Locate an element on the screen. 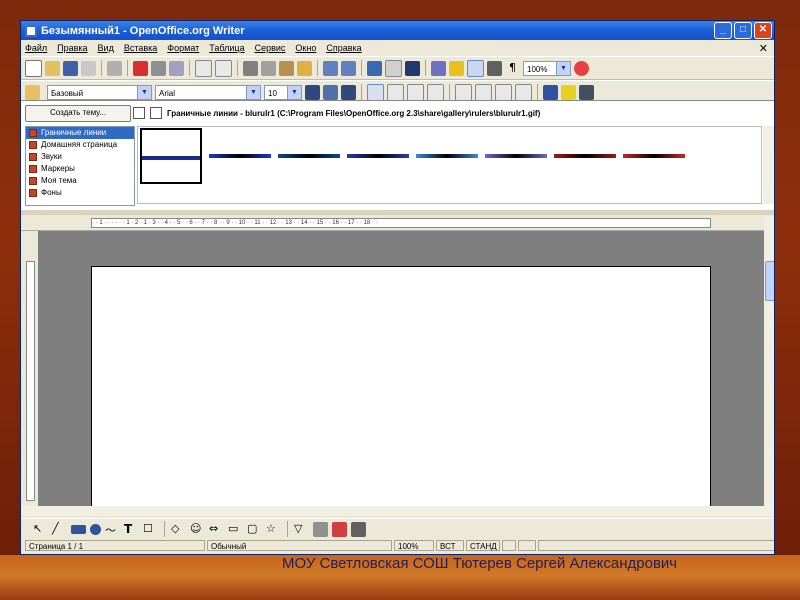  flowchart-icon: ▭ is located at coordinates (235, 529).